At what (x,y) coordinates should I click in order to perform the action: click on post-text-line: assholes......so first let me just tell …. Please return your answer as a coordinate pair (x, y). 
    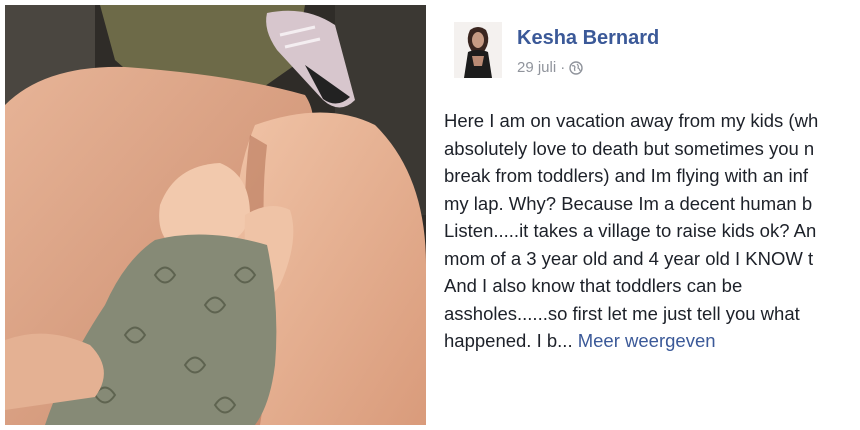
    Looking at the image, I should click on (622, 313).